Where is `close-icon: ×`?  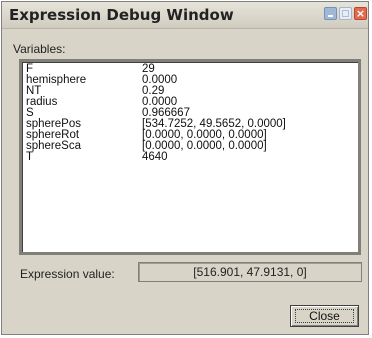 close-icon: × is located at coordinates (360, 13).